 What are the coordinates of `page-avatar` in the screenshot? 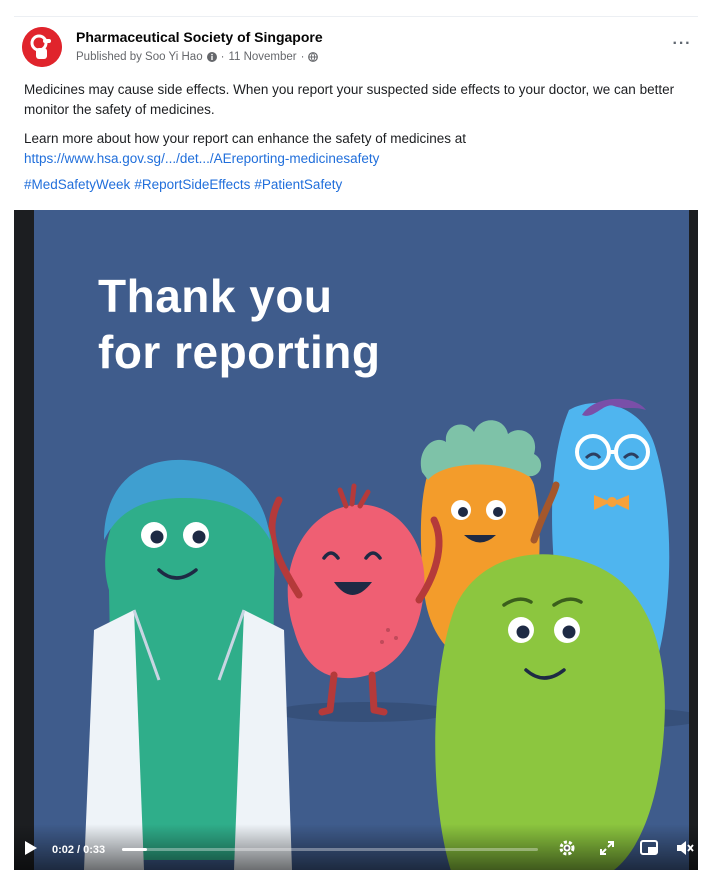 It's located at (42, 47).